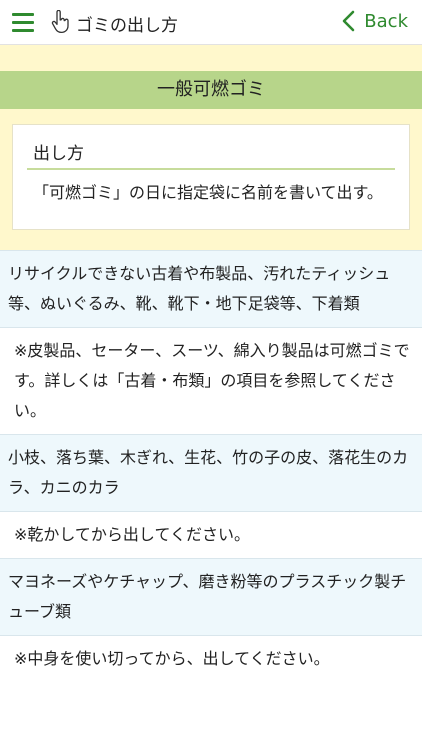  I want to click on card-heading: 出し方, so click(211, 153).